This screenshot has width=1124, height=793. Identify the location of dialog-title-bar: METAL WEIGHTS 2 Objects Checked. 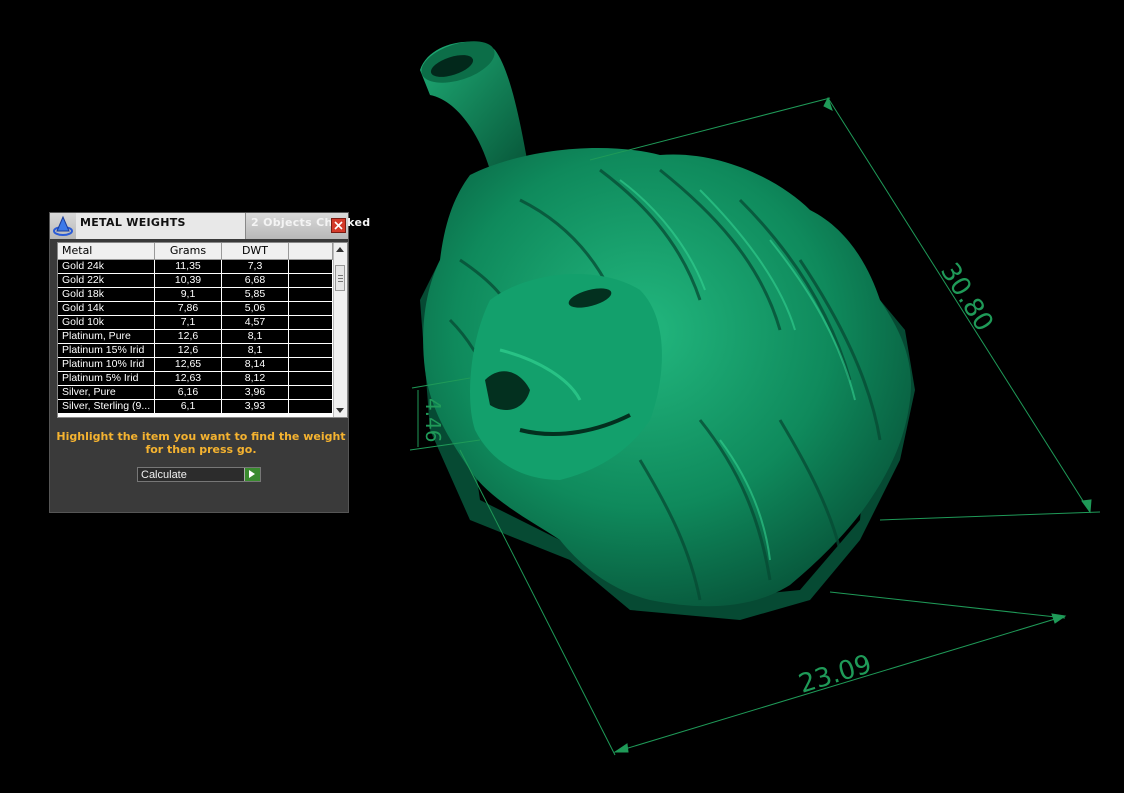
(210, 226).